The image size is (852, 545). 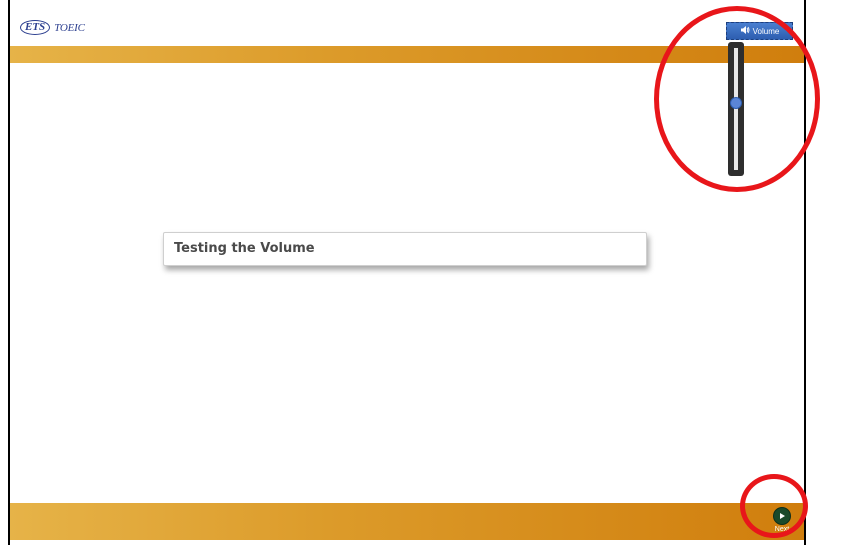 What do you see at coordinates (737, 99) in the screenshot?
I see `annotation-circle-volume` at bounding box center [737, 99].